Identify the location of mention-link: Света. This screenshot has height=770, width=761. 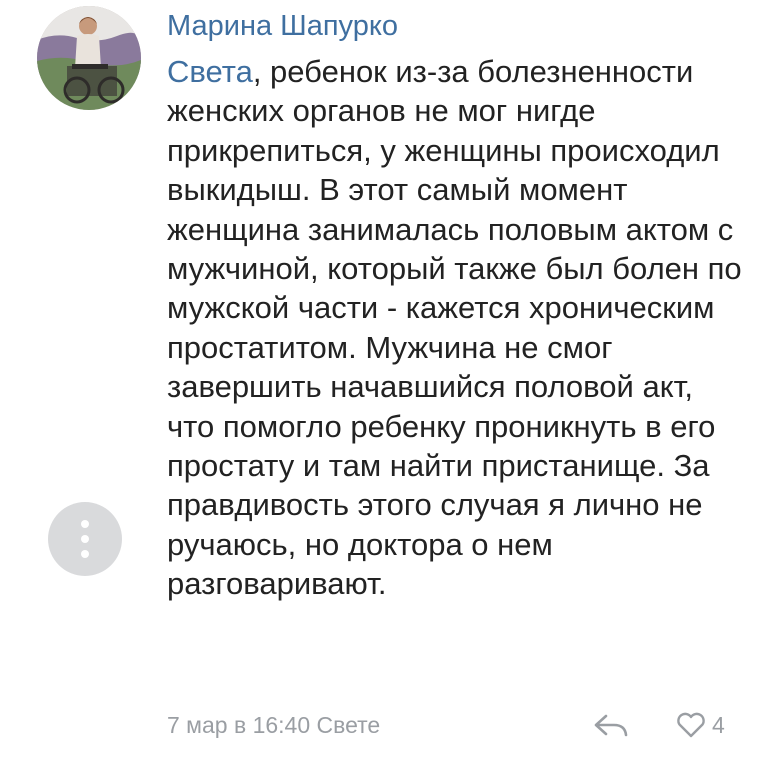
(210, 71).